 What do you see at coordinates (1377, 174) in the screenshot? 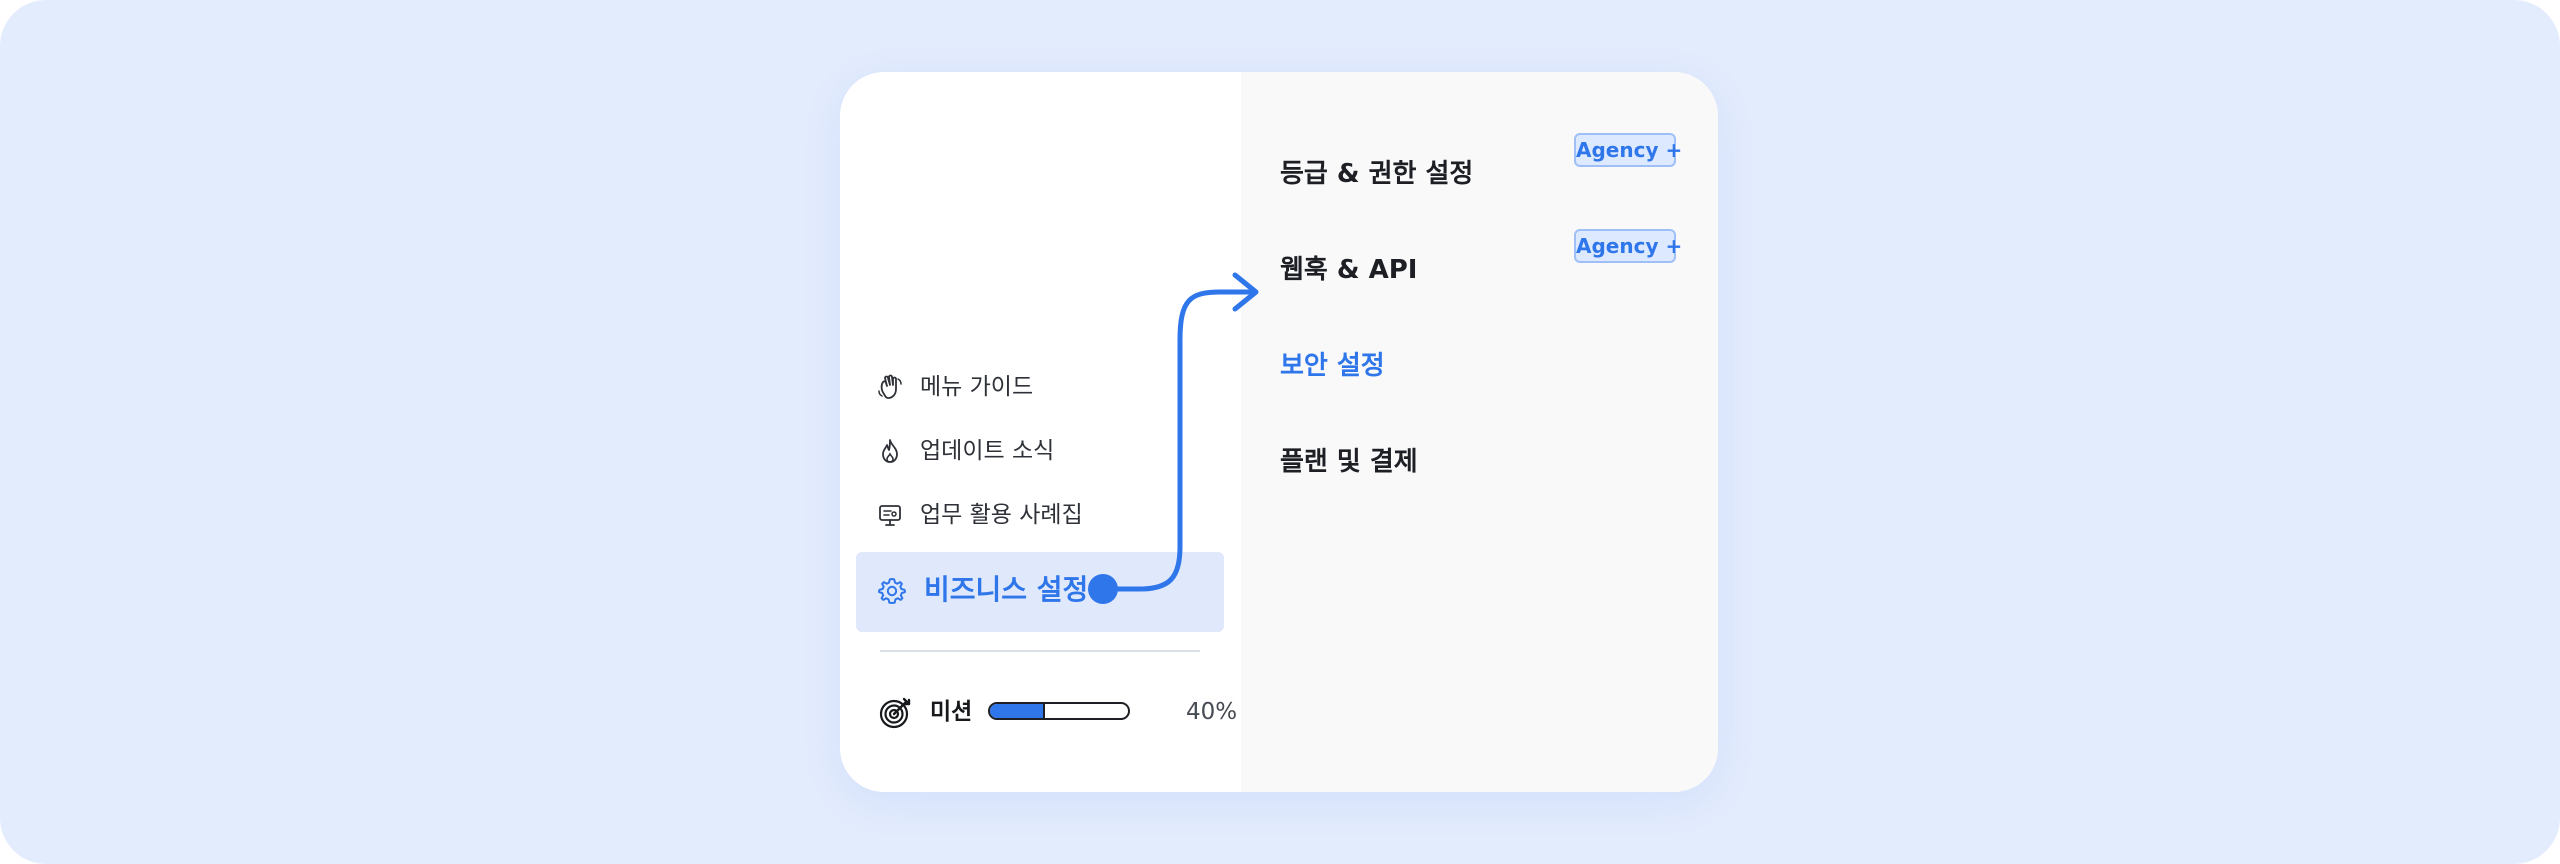
I see `submenu-item-label: 등급 & 권한 설정` at bounding box center [1377, 174].